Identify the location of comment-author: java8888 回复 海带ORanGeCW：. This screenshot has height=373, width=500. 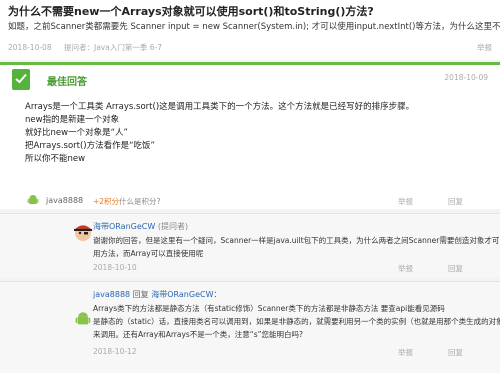
(157, 294).